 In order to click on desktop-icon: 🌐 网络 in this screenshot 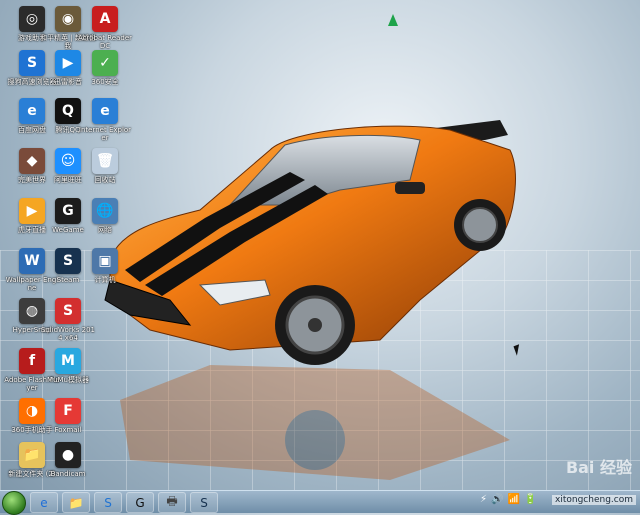, I will do `click(105, 222)`.